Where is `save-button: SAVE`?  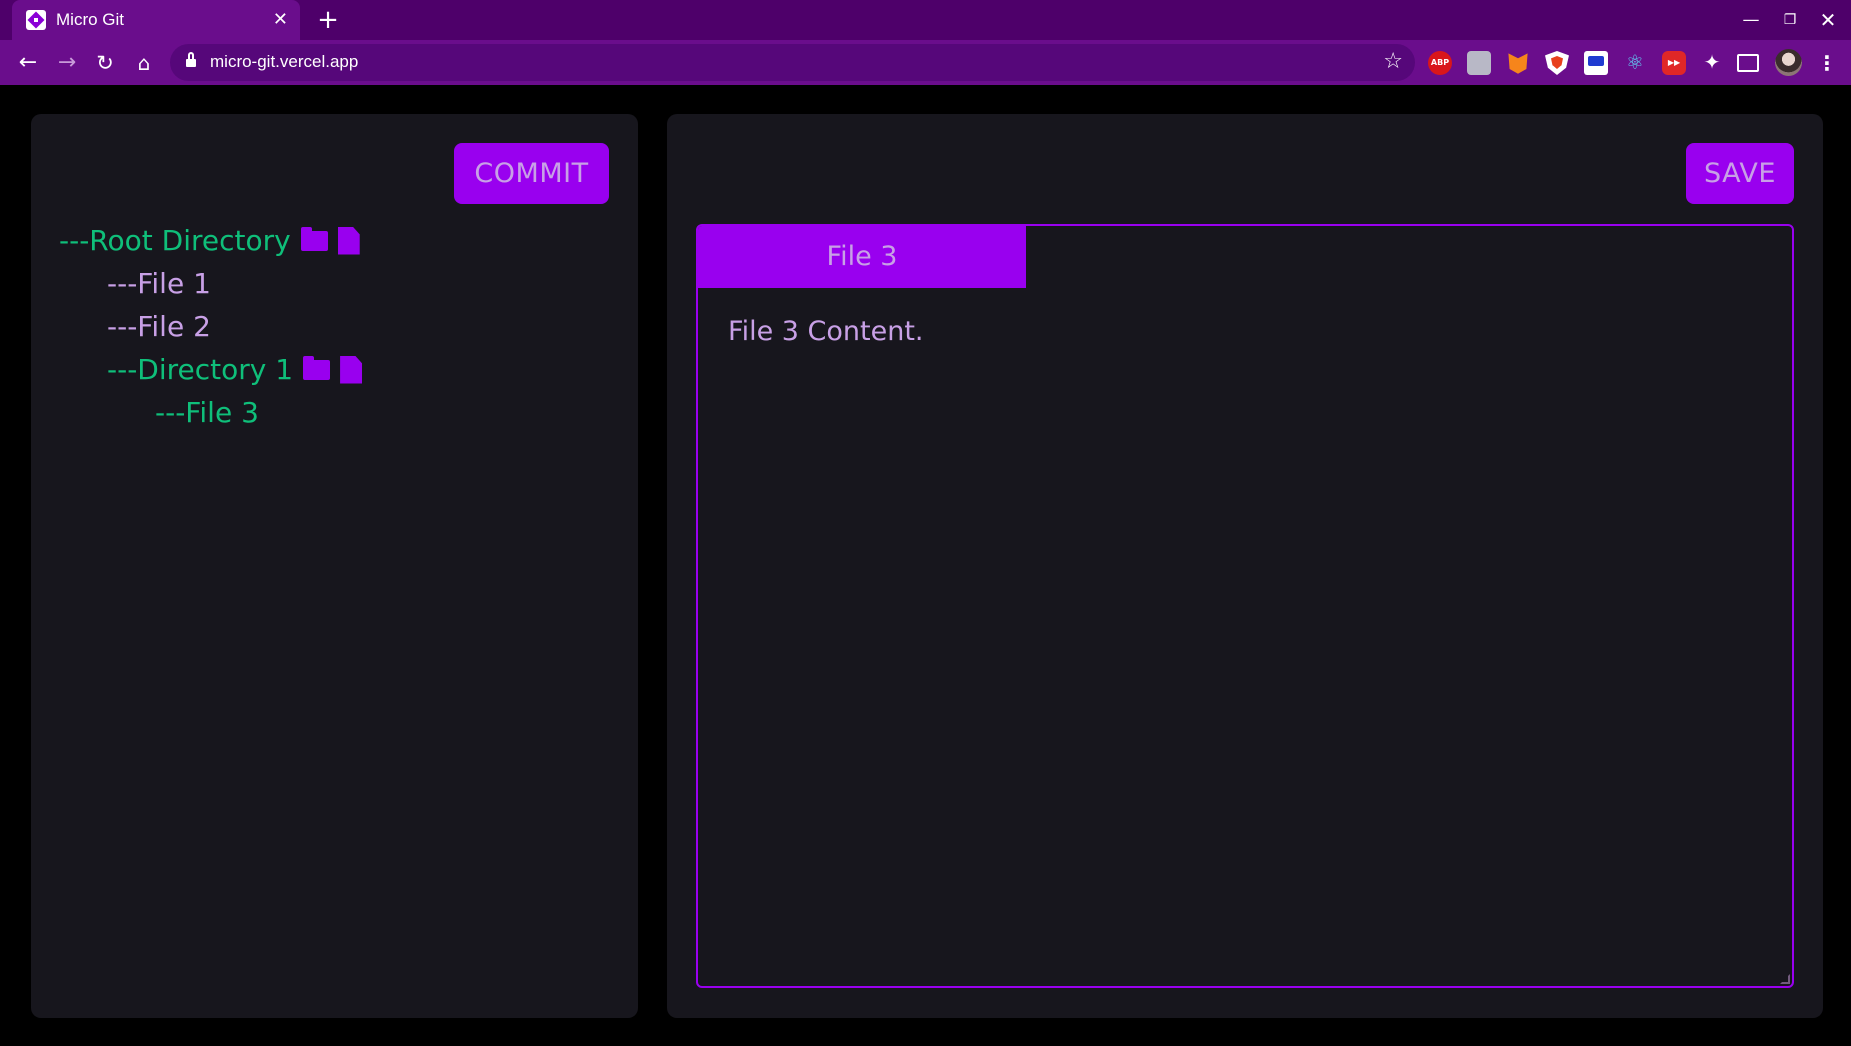 save-button: SAVE is located at coordinates (1740, 173).